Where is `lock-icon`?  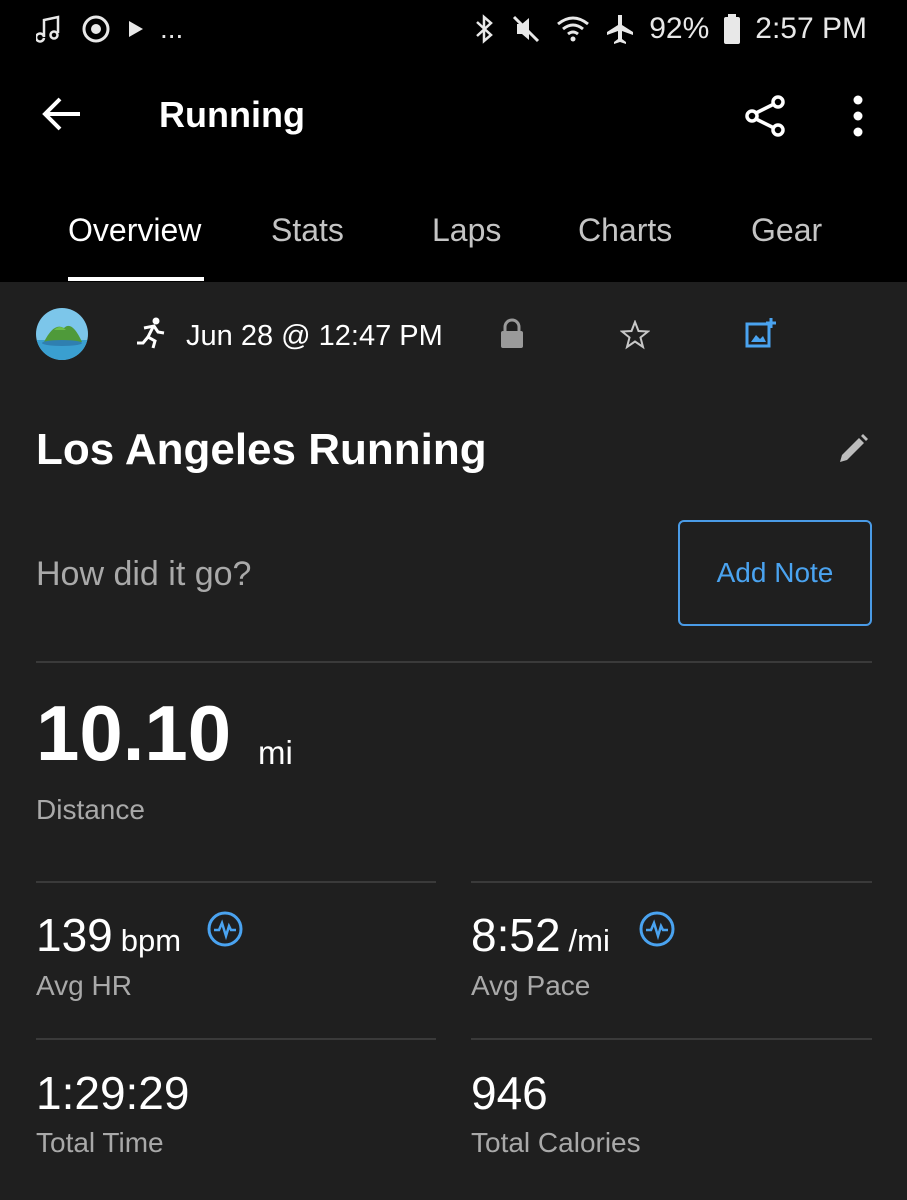
lock-icon is located at coordinates (512, 334).